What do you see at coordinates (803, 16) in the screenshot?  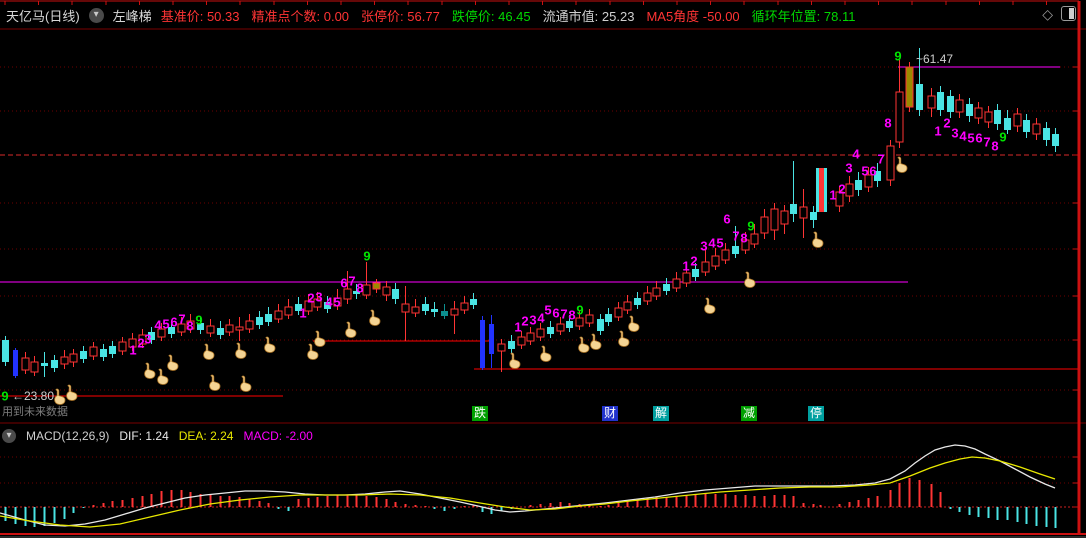 I see `field: 循环年位置: 78.11` at bounding box center [803, 16].